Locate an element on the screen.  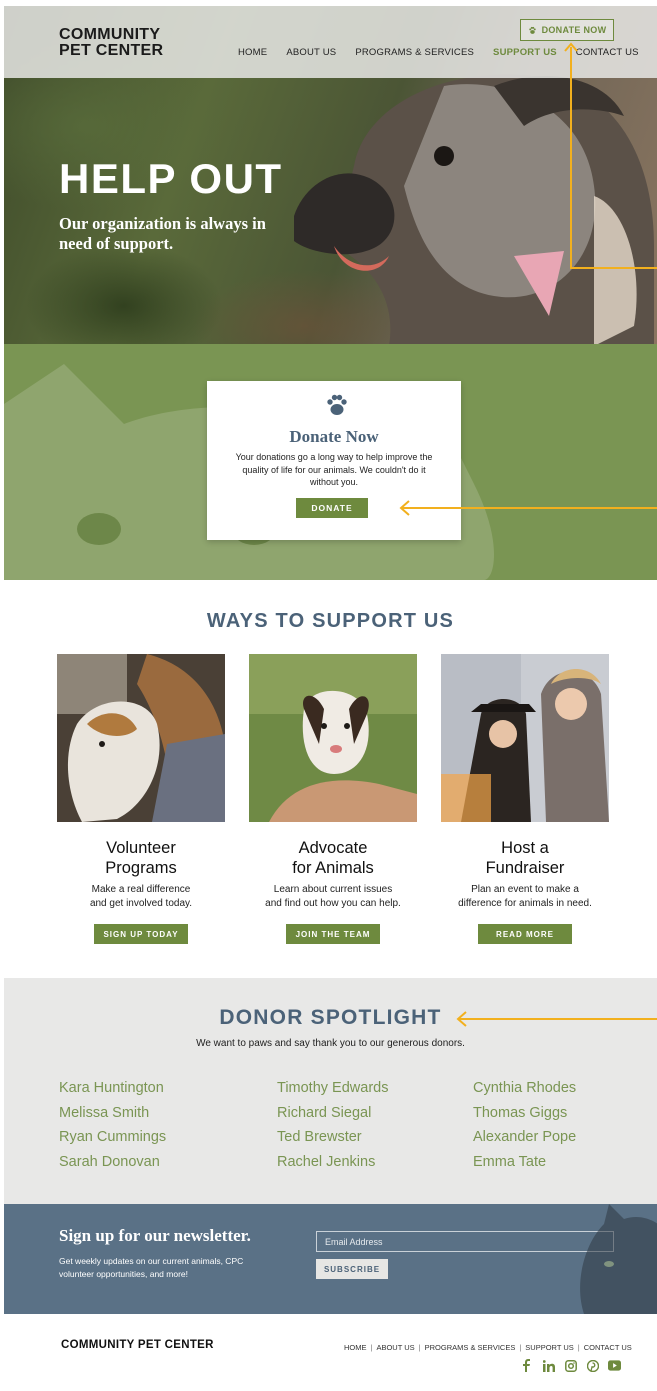
footer-nav-home: HOME is located at coordinates (355, 1347).